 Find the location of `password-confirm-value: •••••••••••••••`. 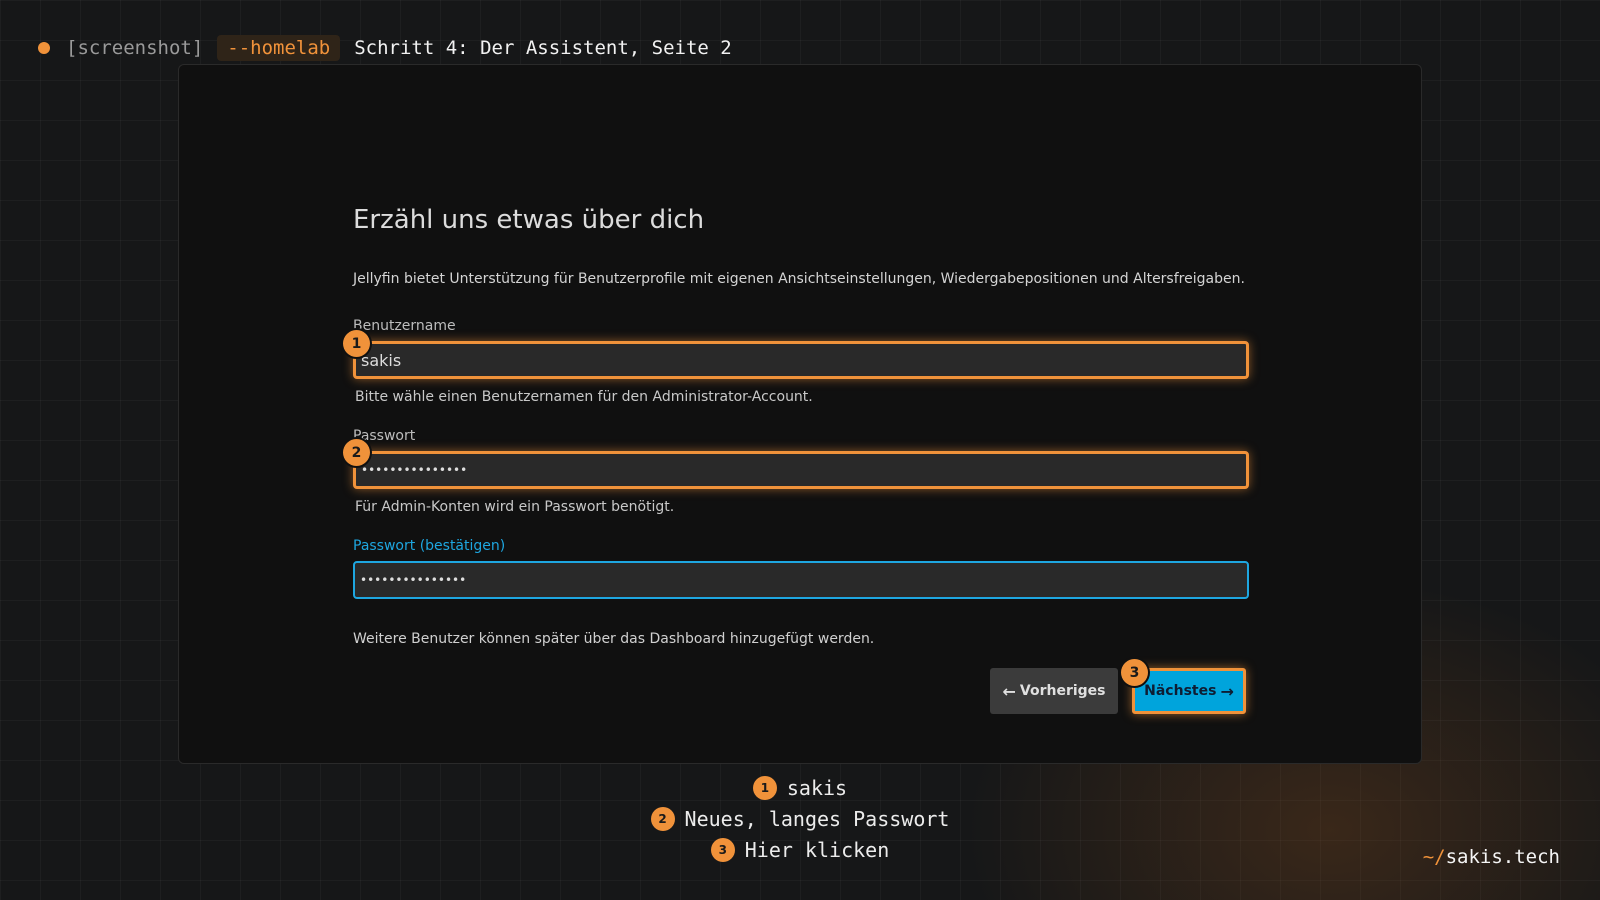

password-confirm-value: ••••••••••••••• is located at coordinates (413, 580).